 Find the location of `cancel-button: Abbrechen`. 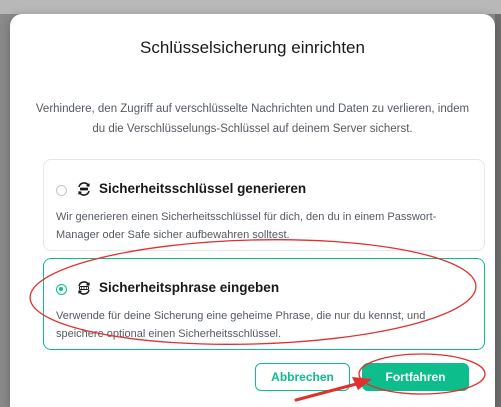

cancel-button: Abbrechen is located at coordinates (302, 377).